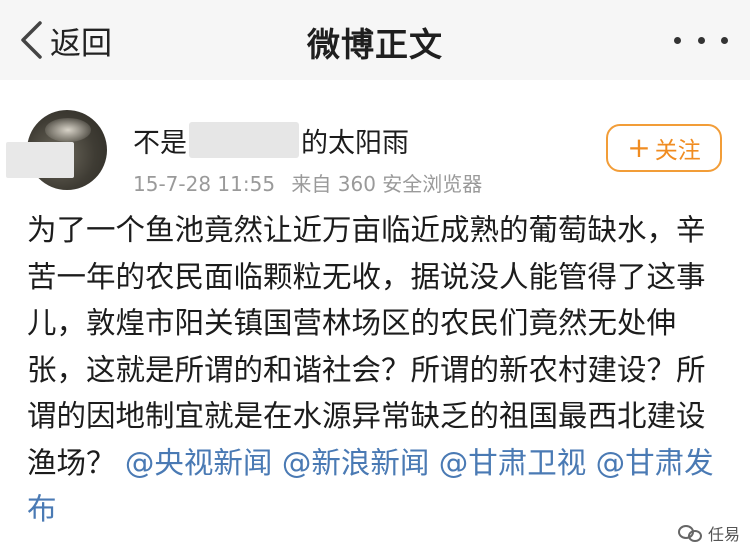  I want to click on watermark-text: 任易, so click(723, 534).